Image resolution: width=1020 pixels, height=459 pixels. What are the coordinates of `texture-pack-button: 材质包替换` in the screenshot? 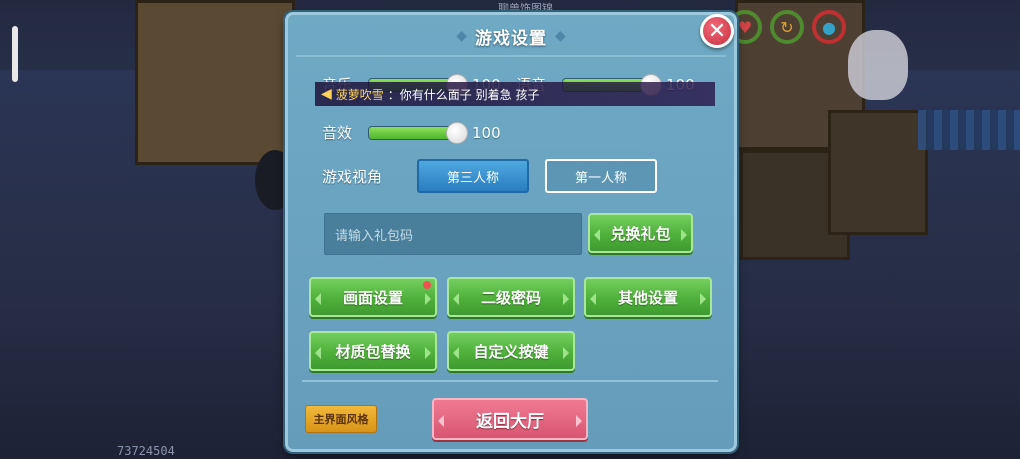 It's located at (373, 351).